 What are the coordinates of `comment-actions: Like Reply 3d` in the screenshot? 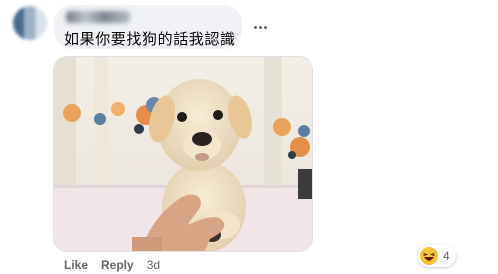 It's located at (112, 265).